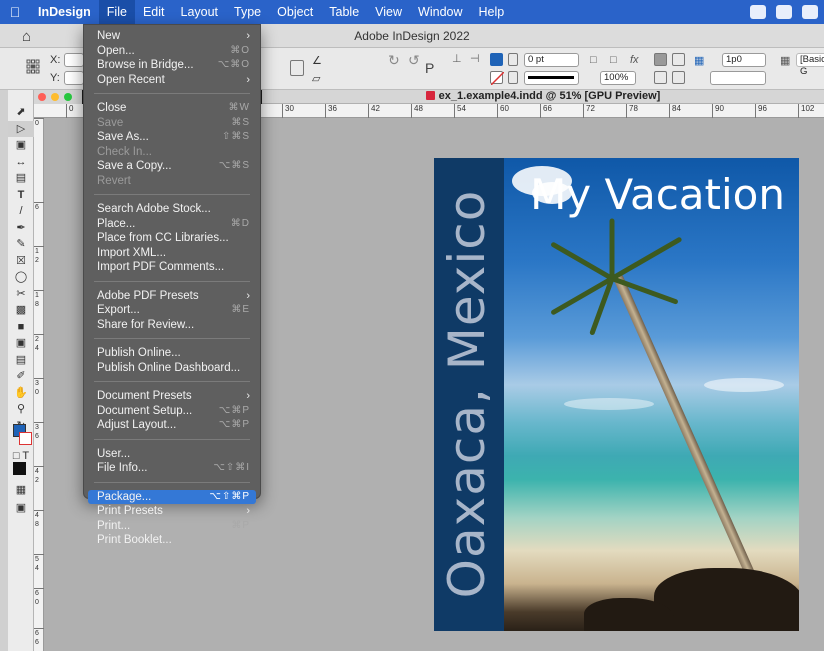  Describe the element at coordinates (21, 145) in the screenshot. I see `page-tool-icon: ▣` at that location.